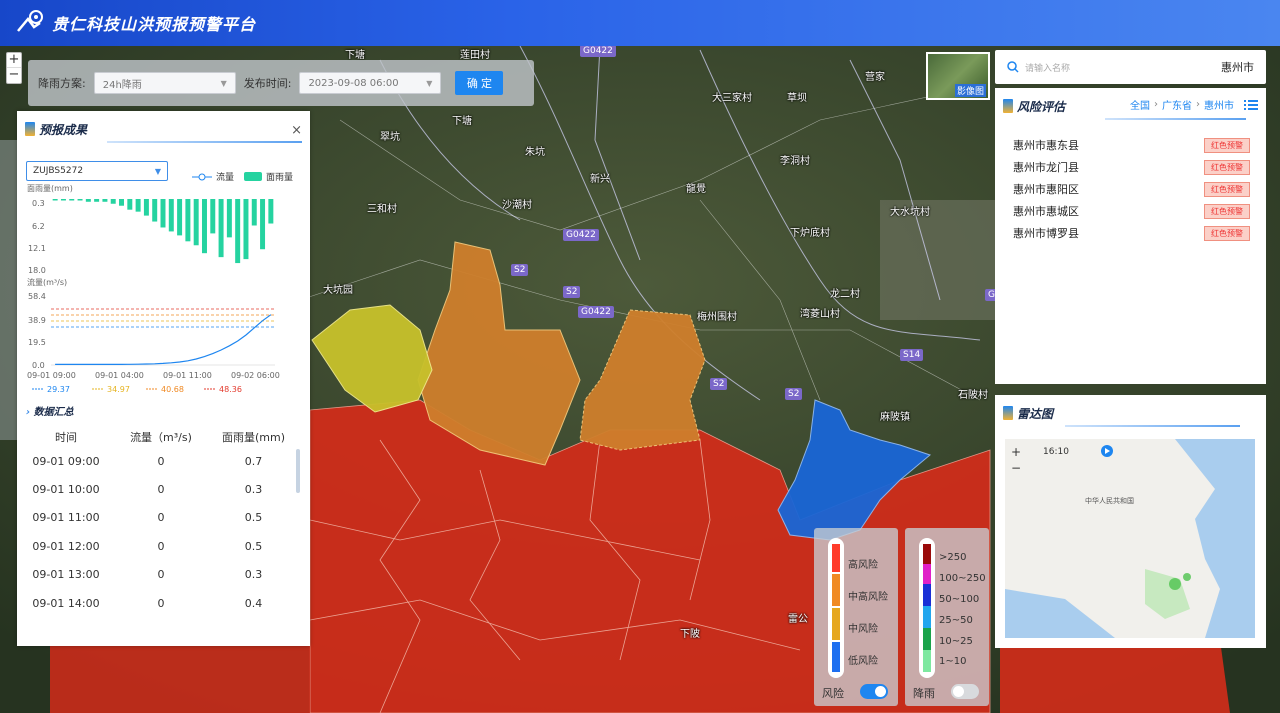 Image resolution: width=1280 pixels, height=713 pixels. I want to click on map-label: 莲田村, so click(475, 55).